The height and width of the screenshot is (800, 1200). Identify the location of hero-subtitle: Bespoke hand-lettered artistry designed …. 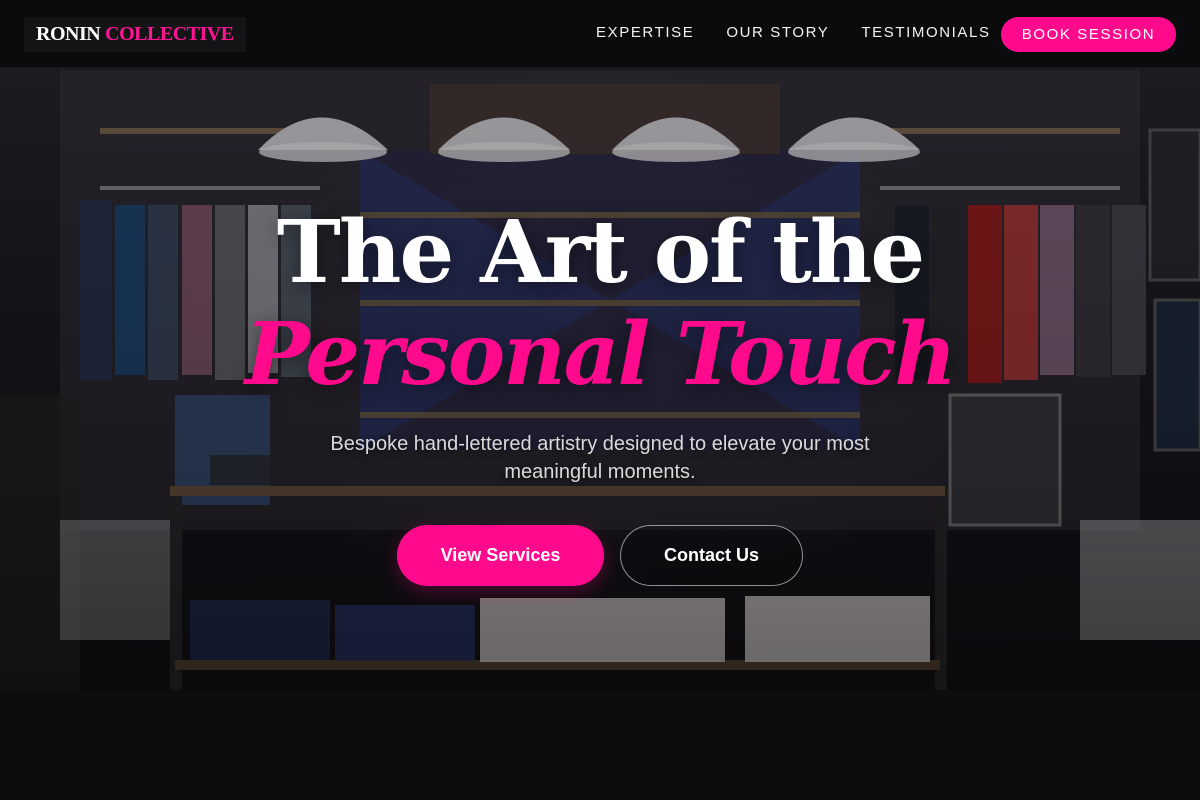
(600, 458).